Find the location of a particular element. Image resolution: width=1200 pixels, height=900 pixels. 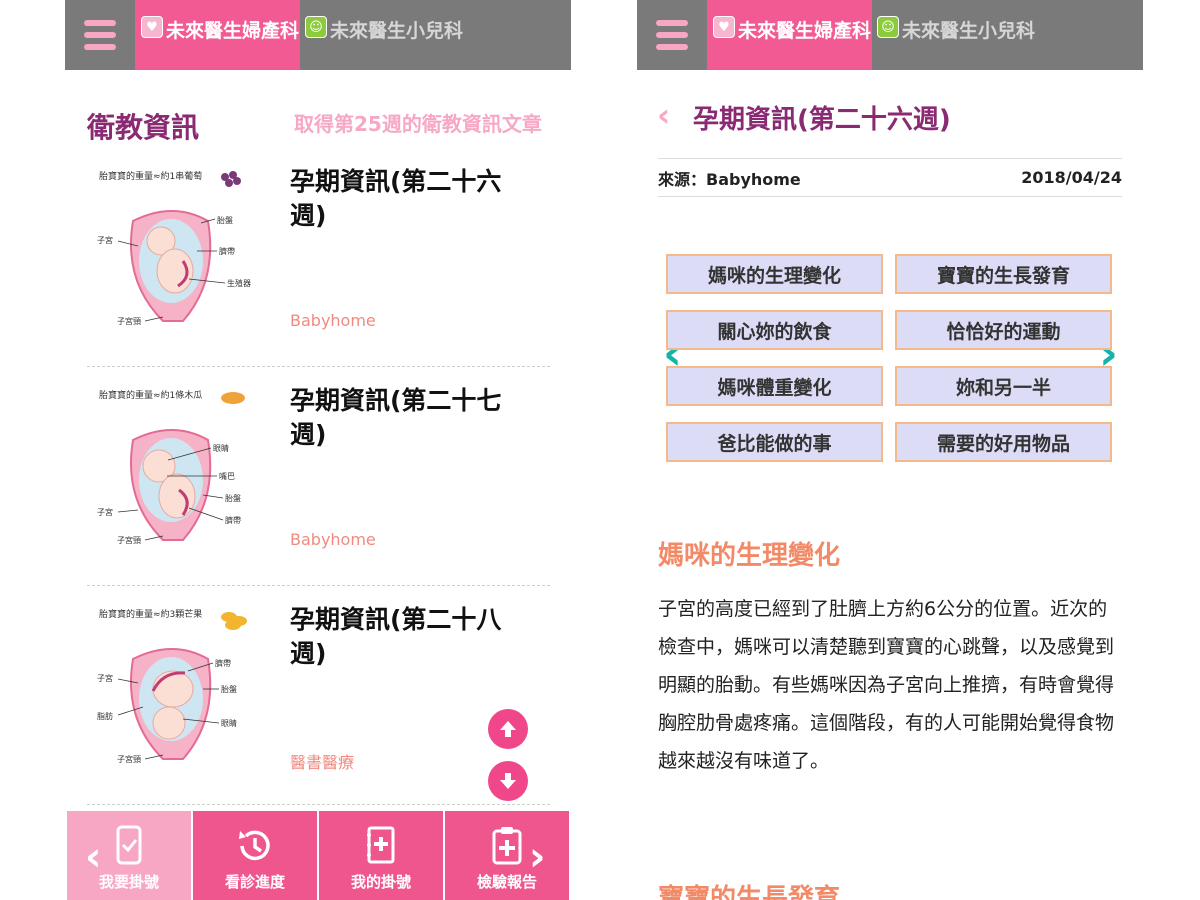

category-button: 媽咪體重變化 is located at coordinates (774, 386).